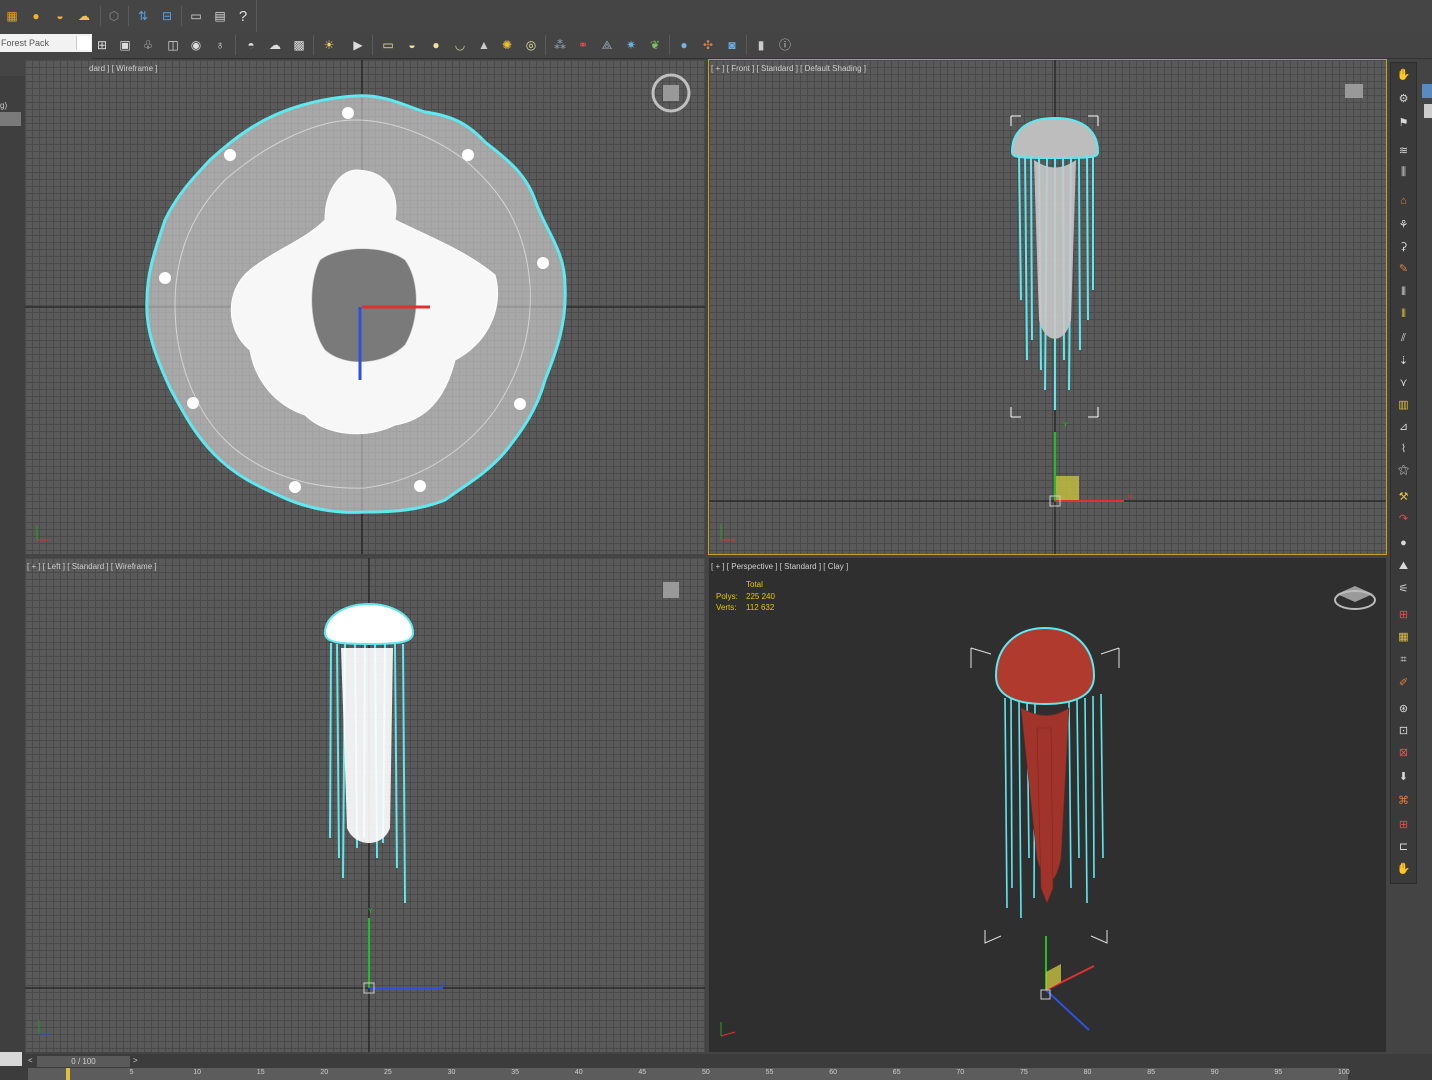  What do you see at coordinates (560, 45) in the screenshot?
I see `particles-icon: ⁂` at bounding box center [560, 45].